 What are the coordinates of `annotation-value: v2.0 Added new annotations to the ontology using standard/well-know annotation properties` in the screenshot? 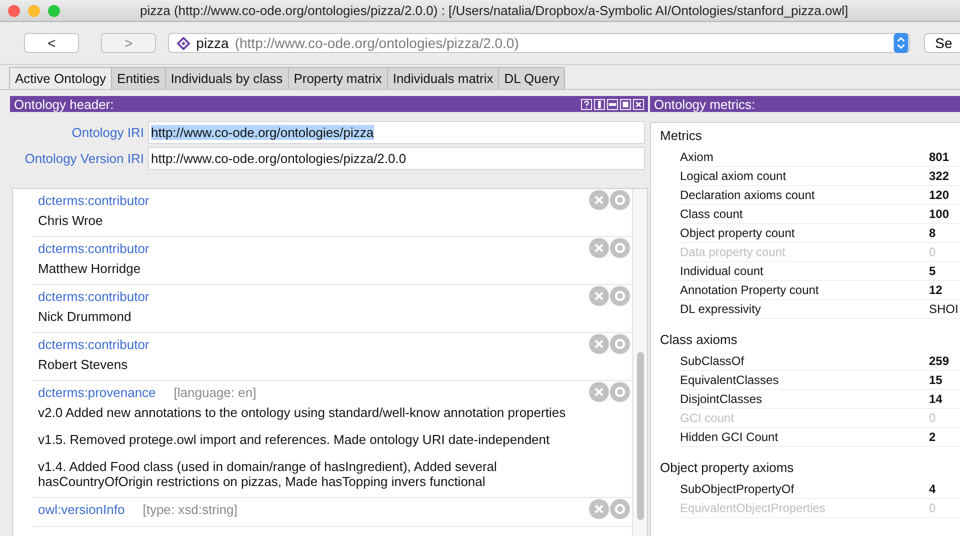 It's located at (302, 412).